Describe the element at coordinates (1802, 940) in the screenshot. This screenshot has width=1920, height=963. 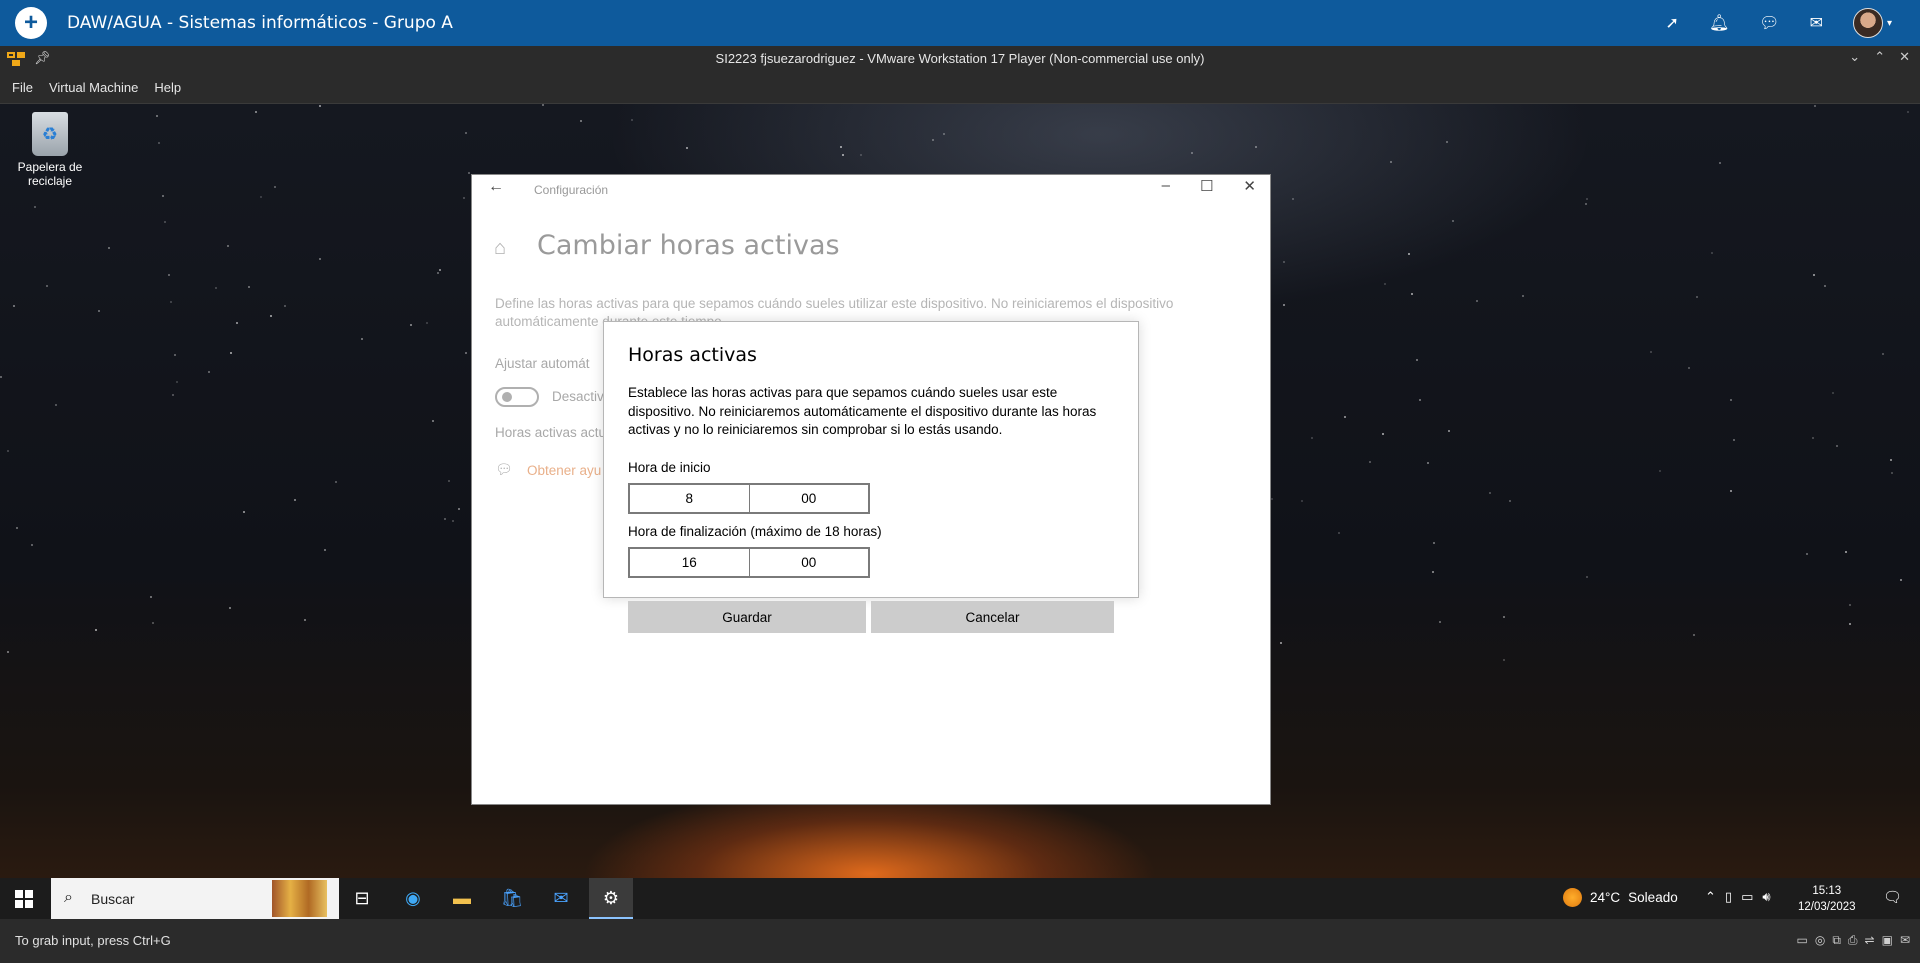
I see `hard-disk-icon: ▭` at that location.